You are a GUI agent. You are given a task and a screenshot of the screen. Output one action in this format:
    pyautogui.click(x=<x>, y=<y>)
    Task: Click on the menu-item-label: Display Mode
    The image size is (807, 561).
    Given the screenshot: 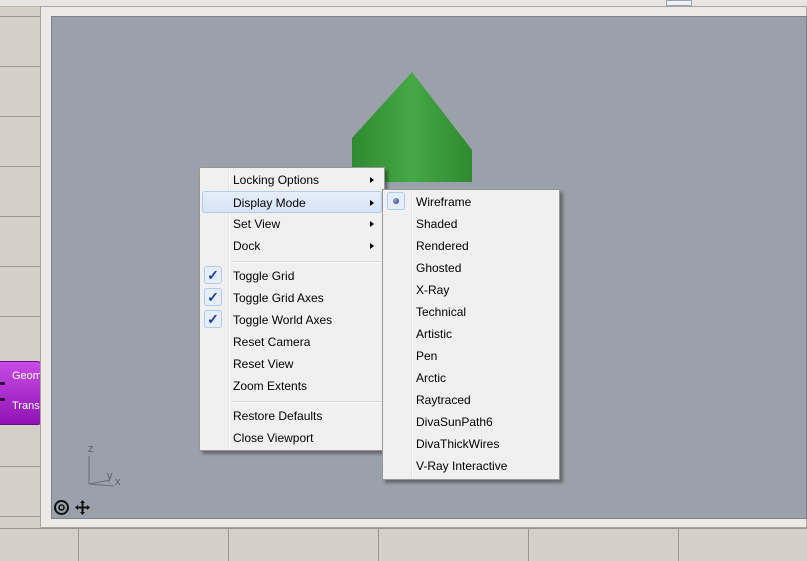 What is the action you would take?
    pyautogui.click(x=269, y=203)
    